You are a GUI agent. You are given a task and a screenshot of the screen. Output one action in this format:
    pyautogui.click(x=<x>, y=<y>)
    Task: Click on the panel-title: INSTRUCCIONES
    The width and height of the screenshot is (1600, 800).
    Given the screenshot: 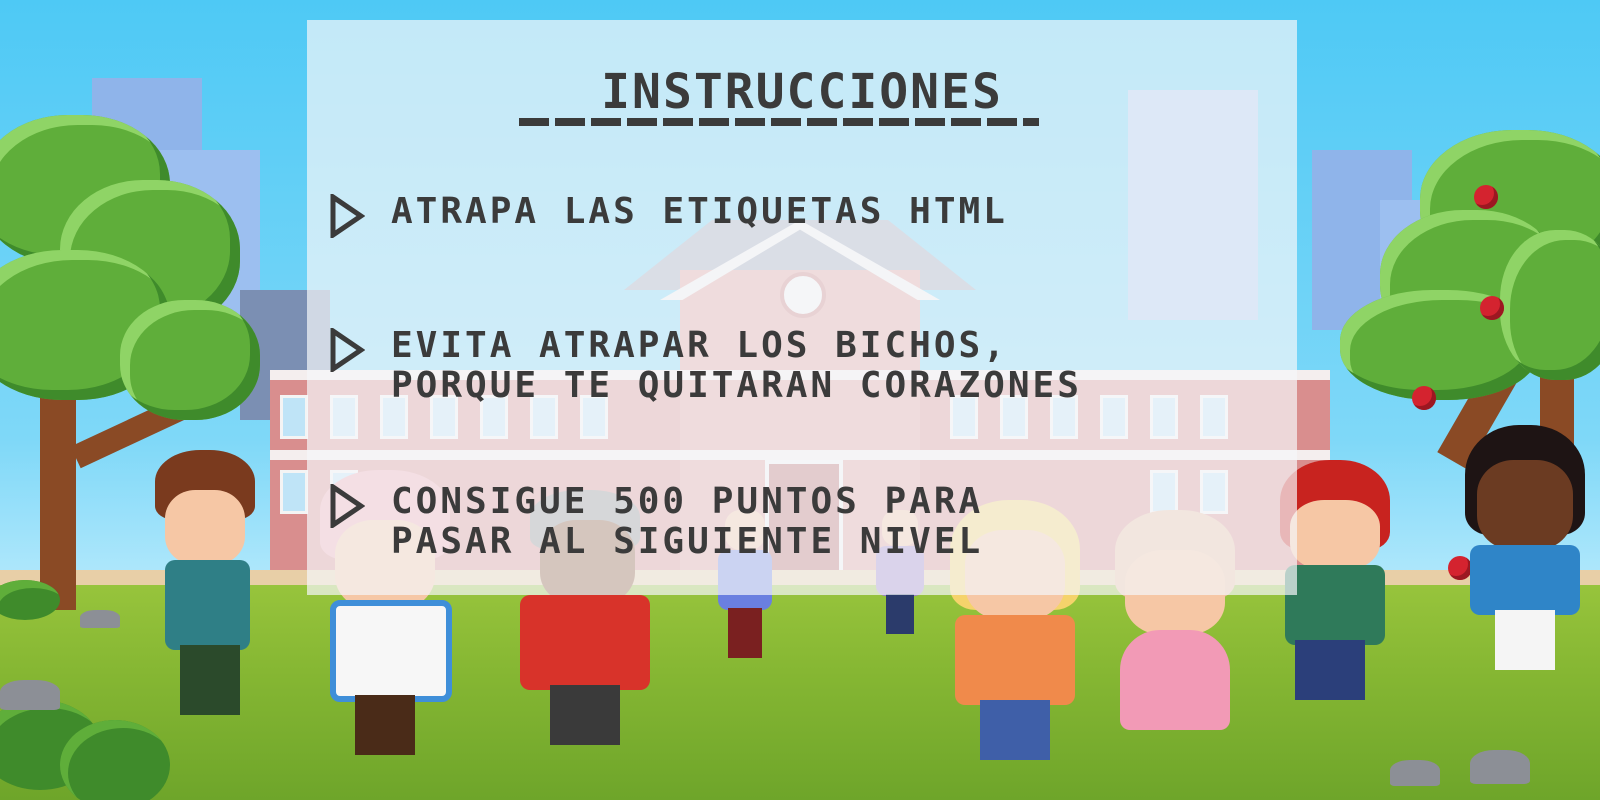 What is the action you would take?
    pyautogui.click(x=802, y=92)
    